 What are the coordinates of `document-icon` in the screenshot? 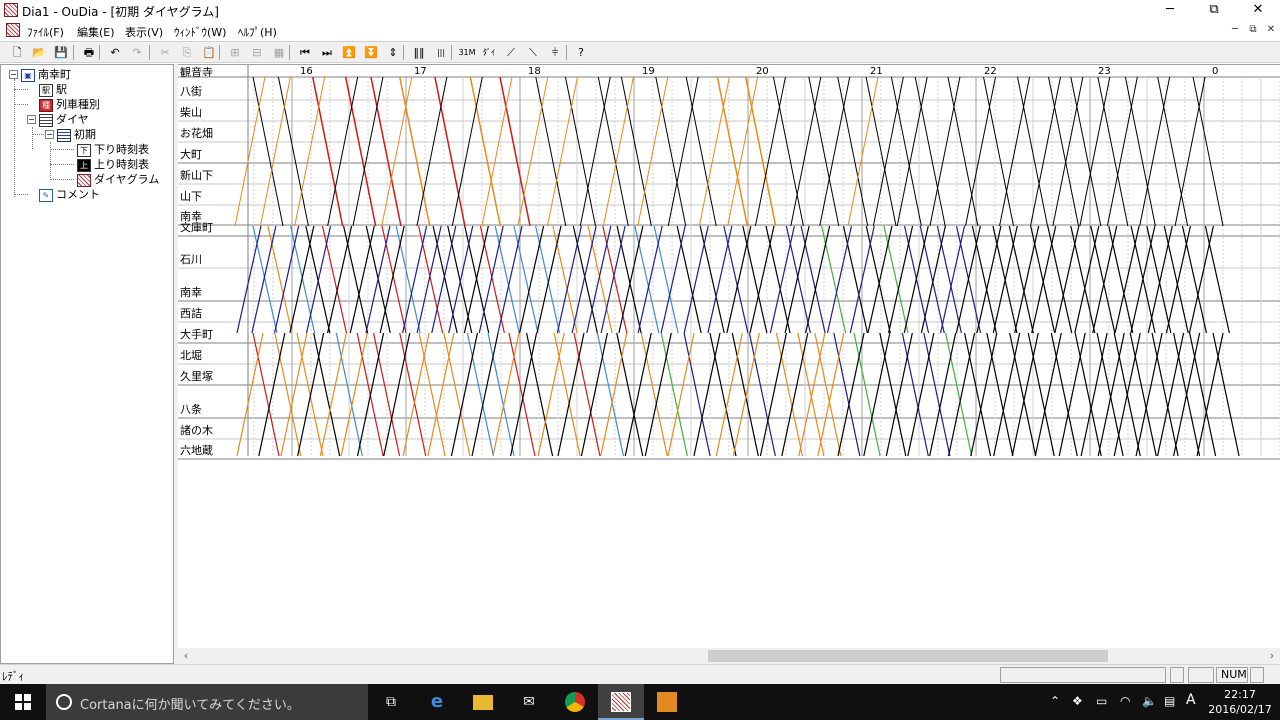 It's located at (13, 30).